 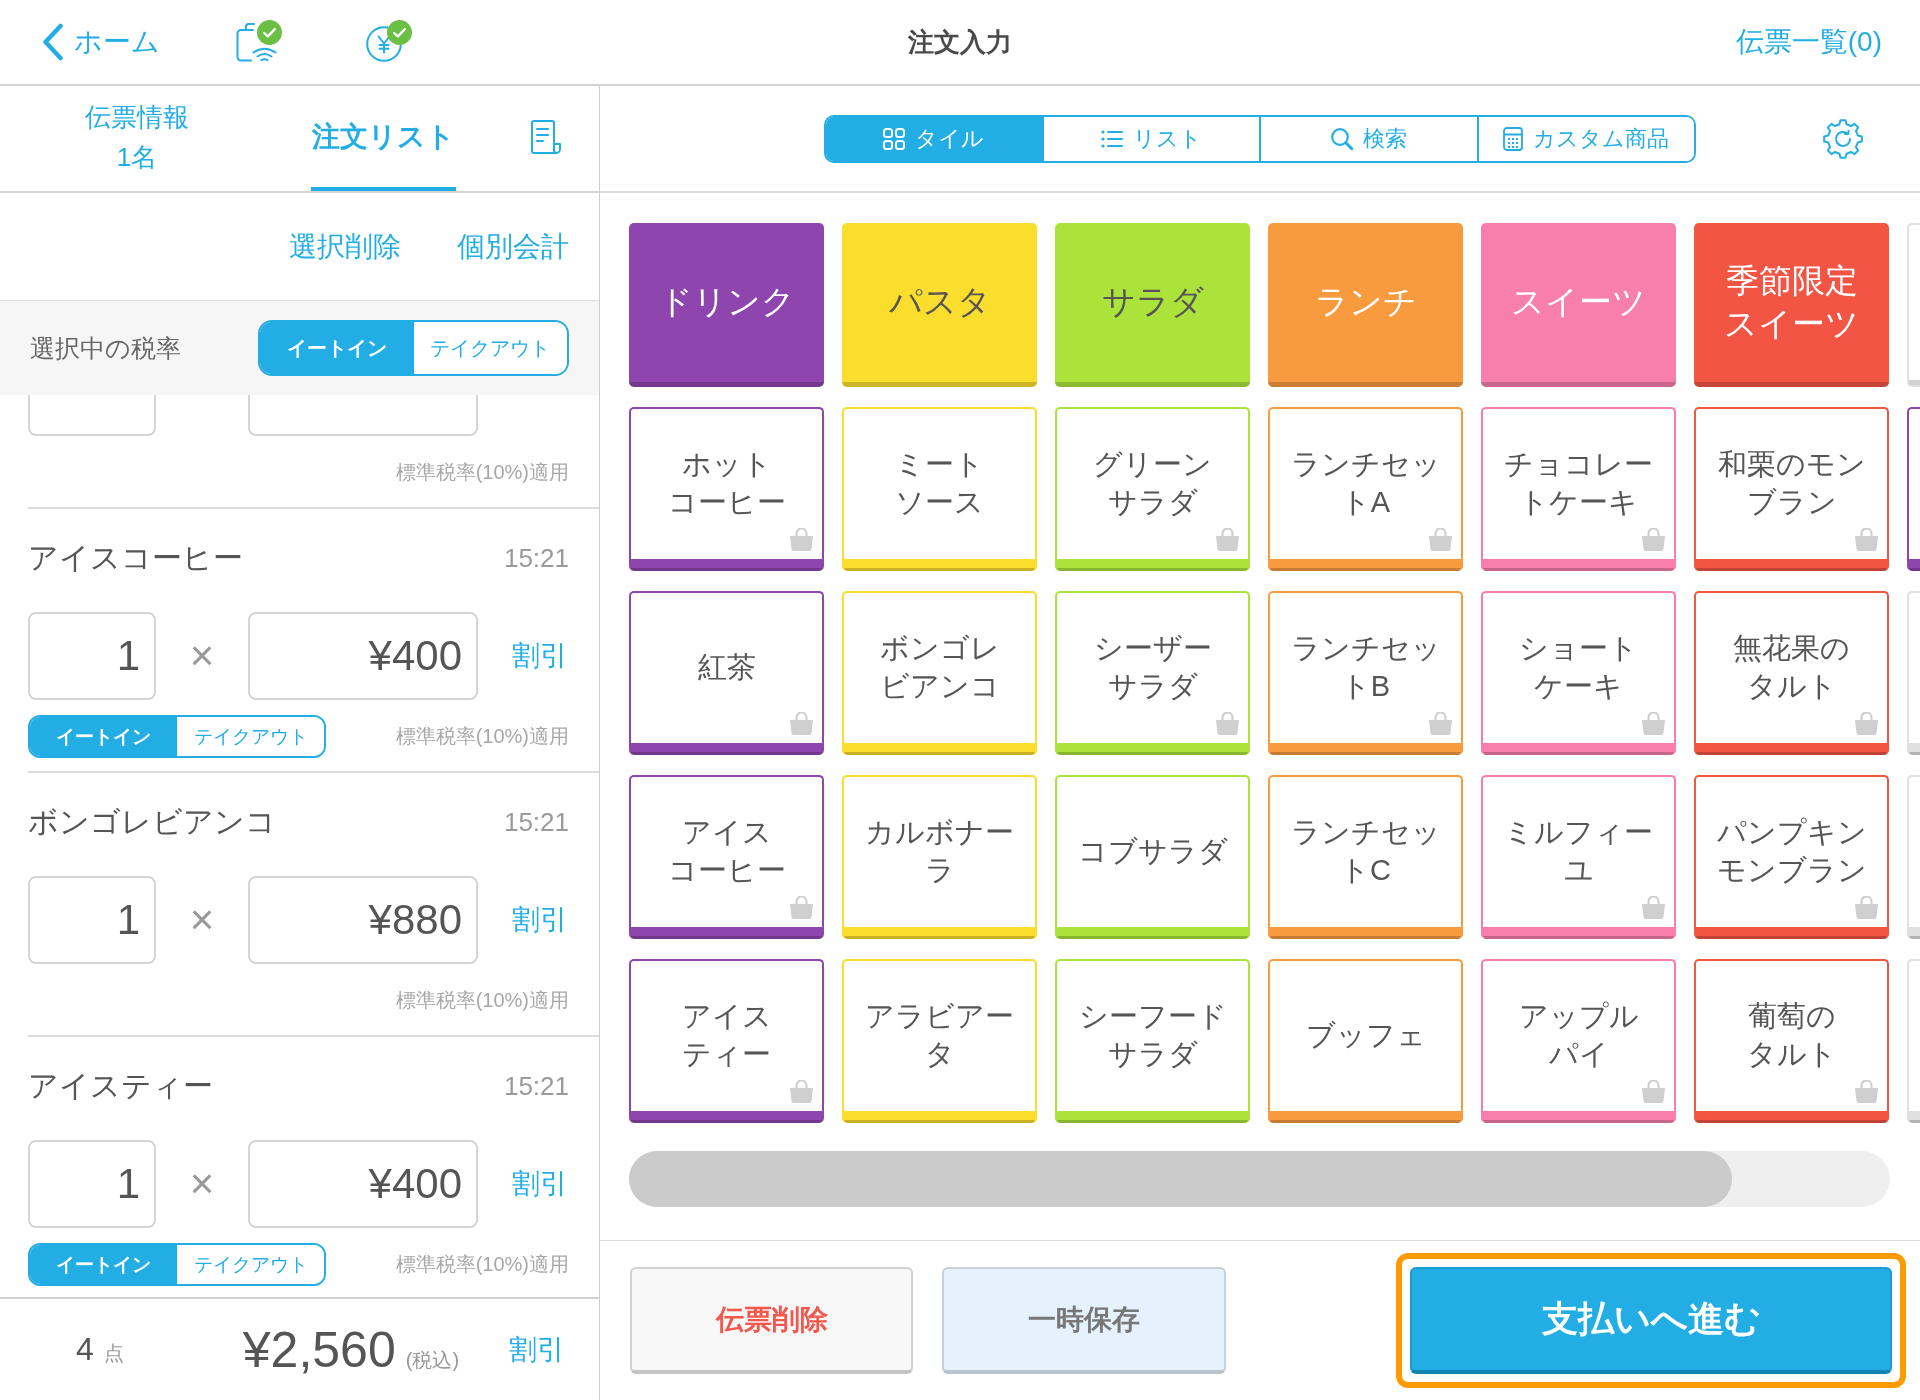 What do you see at coordinates (939, 673) in the screenshot?
I see `menu-item-tile: ボンゴレビアンコ` at bounding box center [939, 673].